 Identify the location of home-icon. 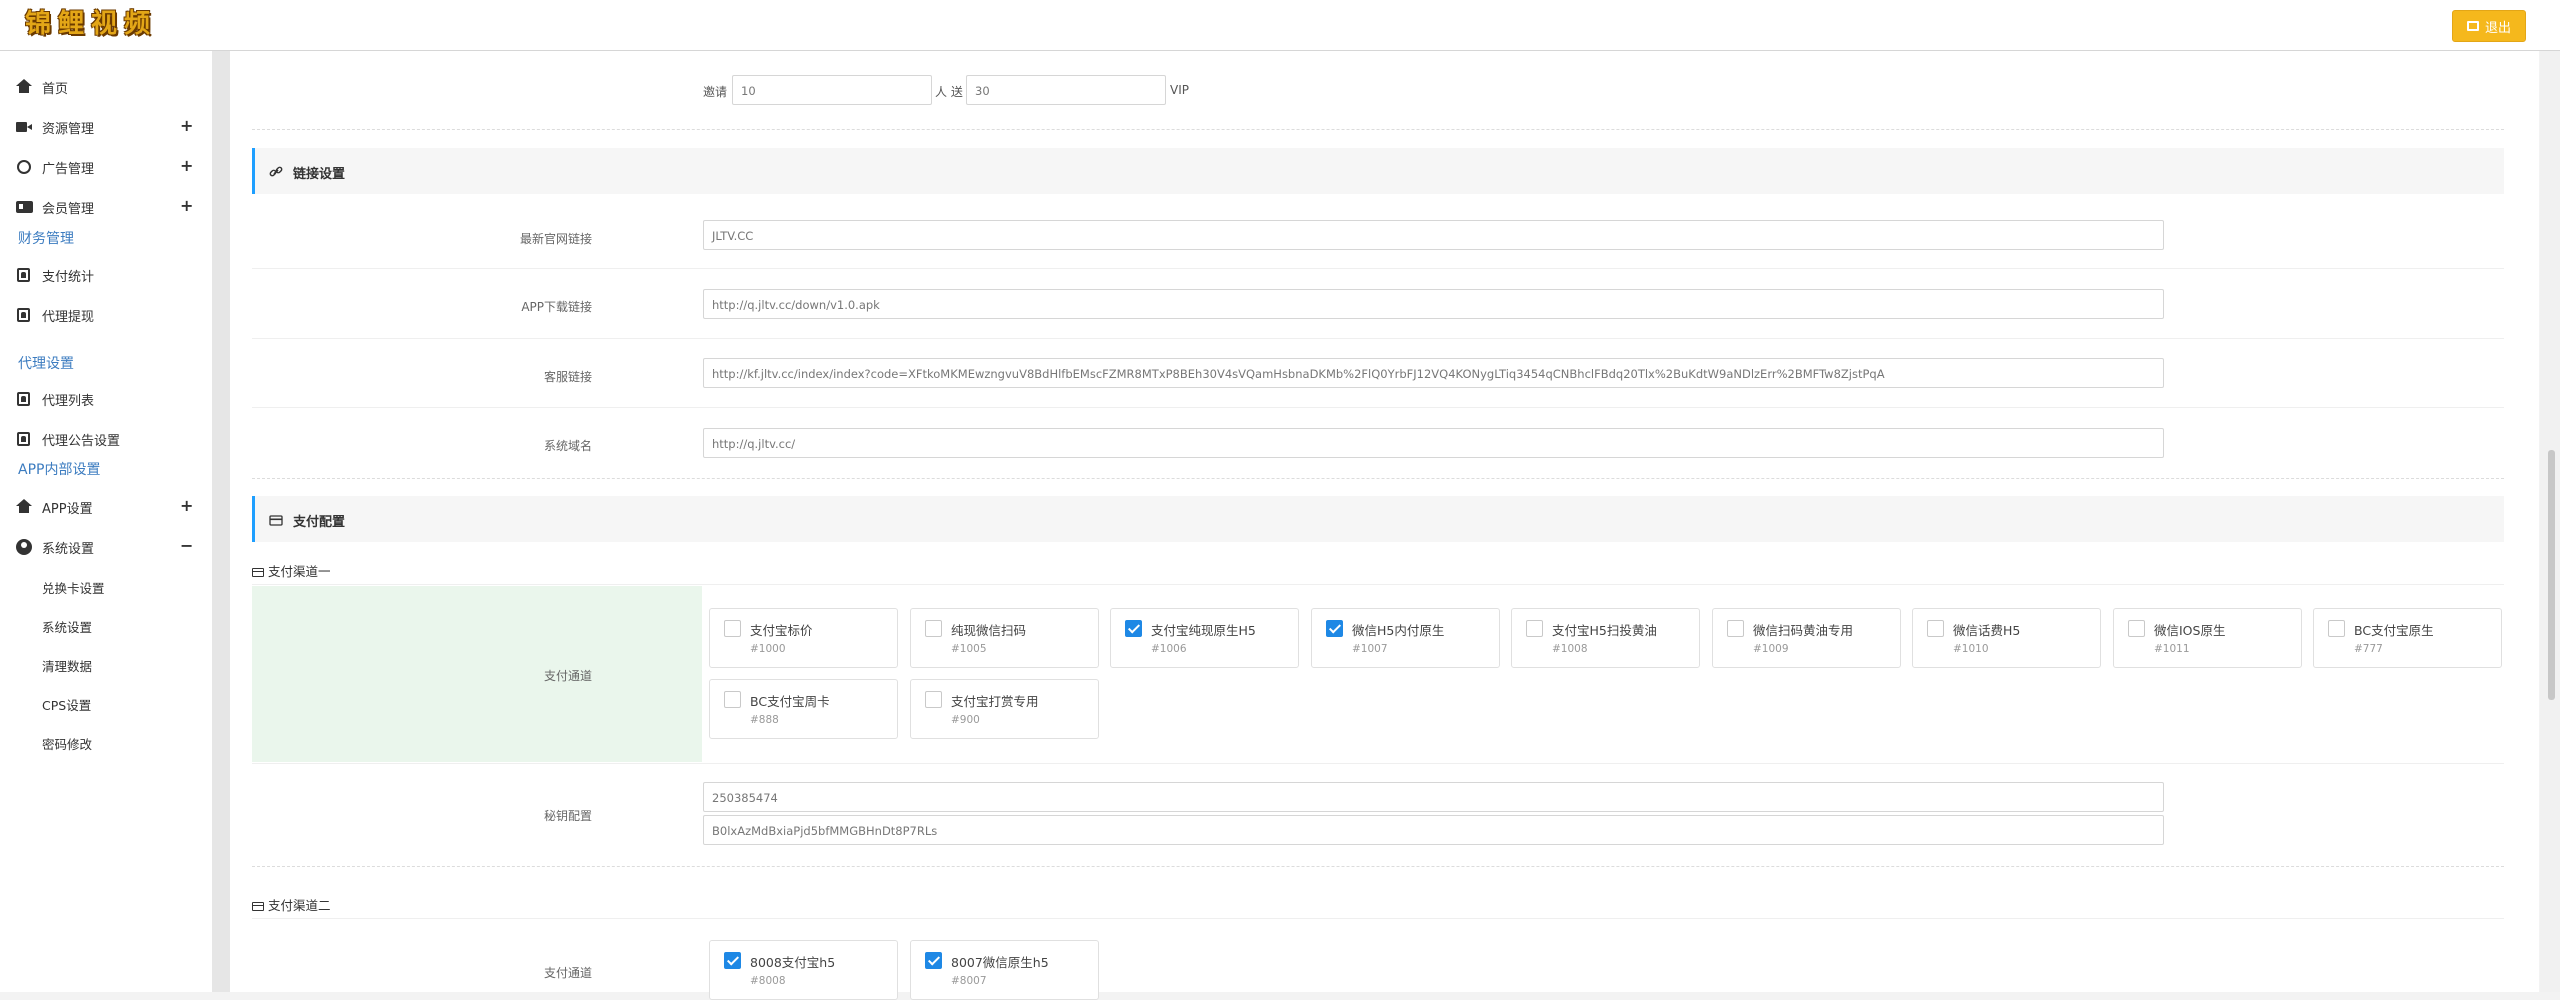
(24, 507).